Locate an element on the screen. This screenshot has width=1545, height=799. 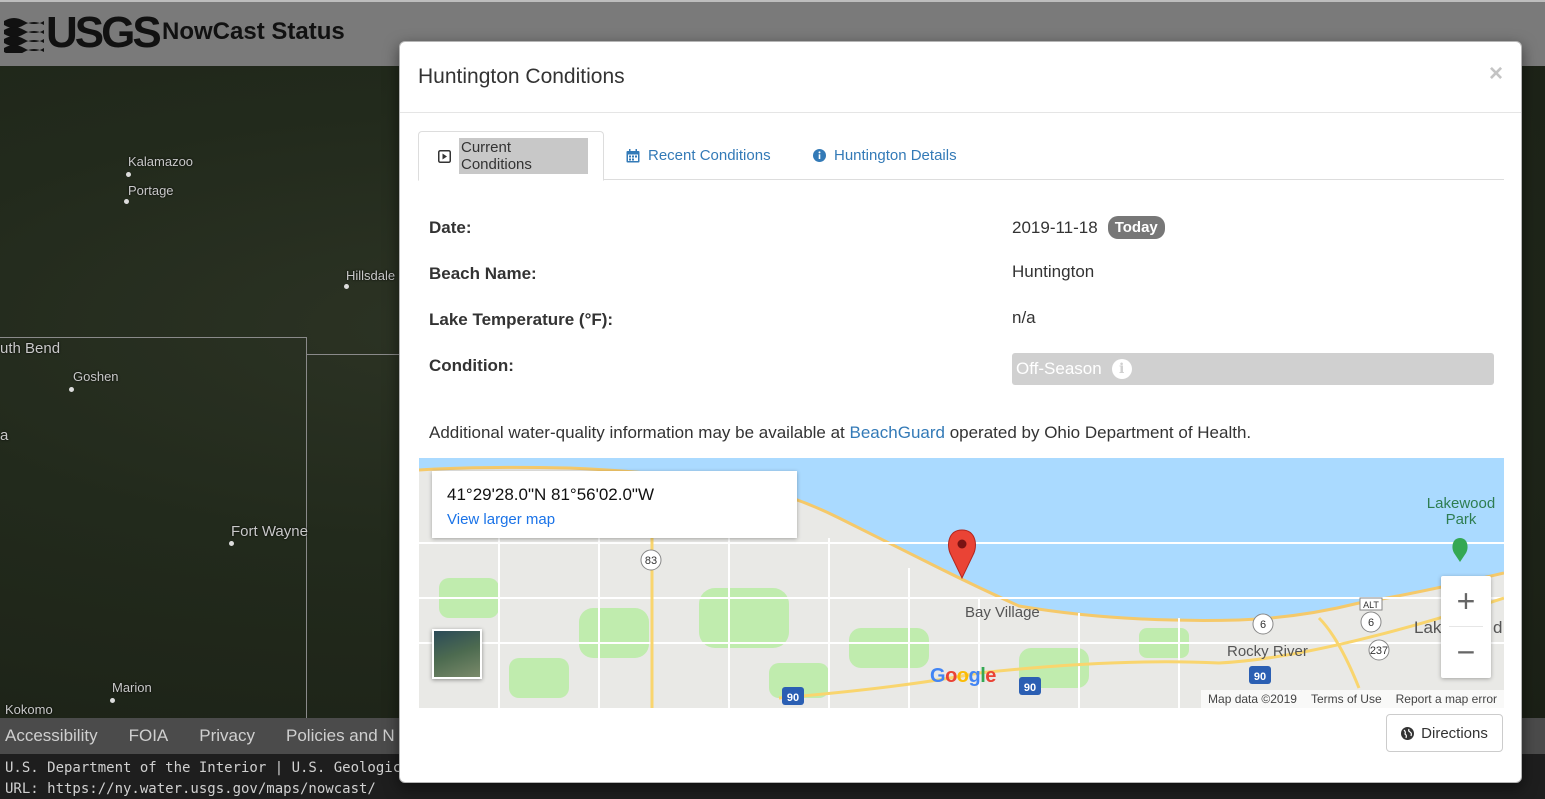
usgs-waves-icon is located at coordinates (24, 35).